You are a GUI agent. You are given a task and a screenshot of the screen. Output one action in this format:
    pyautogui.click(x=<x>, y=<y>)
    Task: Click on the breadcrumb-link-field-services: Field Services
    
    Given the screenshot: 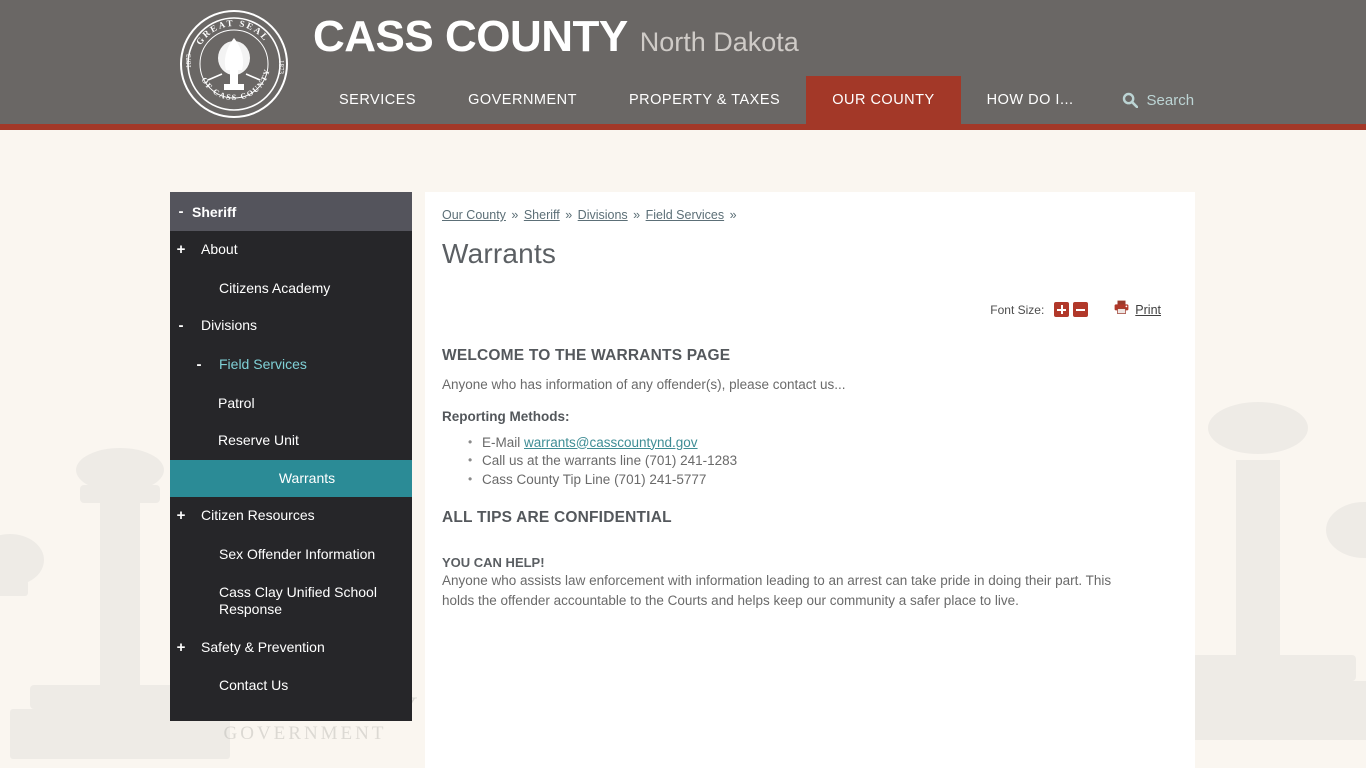 What is the action you would take?
    pyautogui.click(x=685, y=215)
    